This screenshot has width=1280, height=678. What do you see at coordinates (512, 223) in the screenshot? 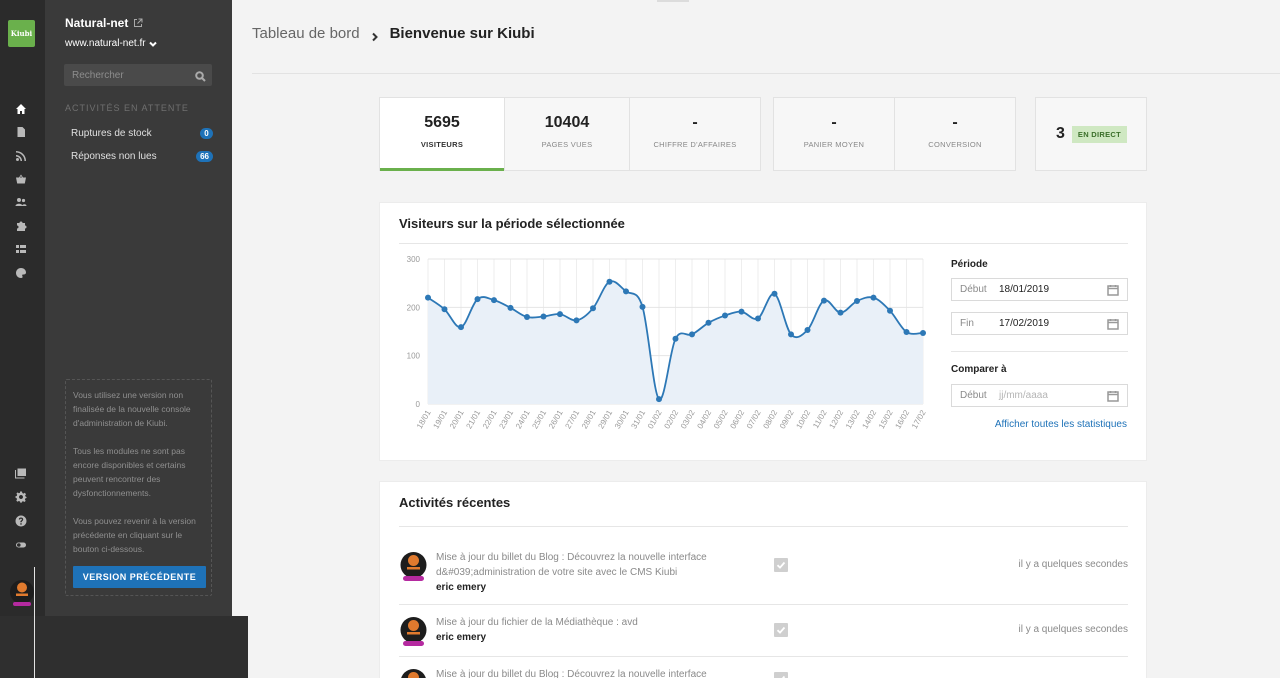
I see `visitors-card-title: Visiteurs sur la période sélectionnée` at bounding box center [512, 223].